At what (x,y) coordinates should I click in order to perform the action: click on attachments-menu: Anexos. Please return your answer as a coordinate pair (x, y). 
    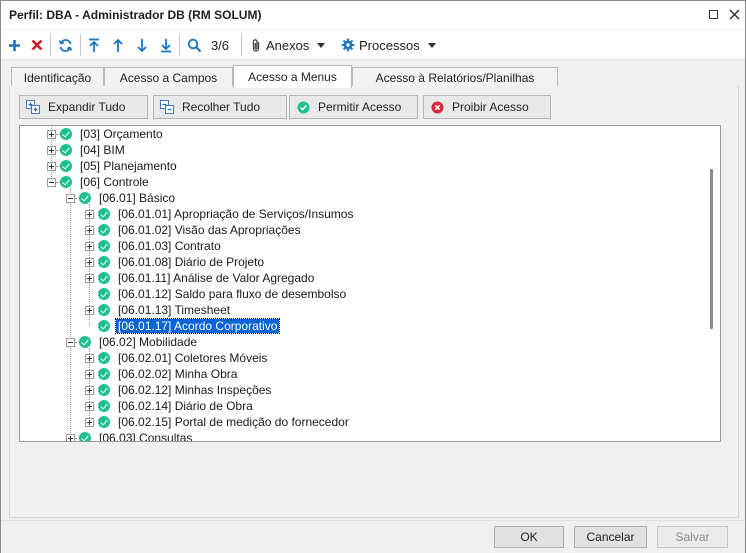
    Looking at the image, I should click on (291, 45).